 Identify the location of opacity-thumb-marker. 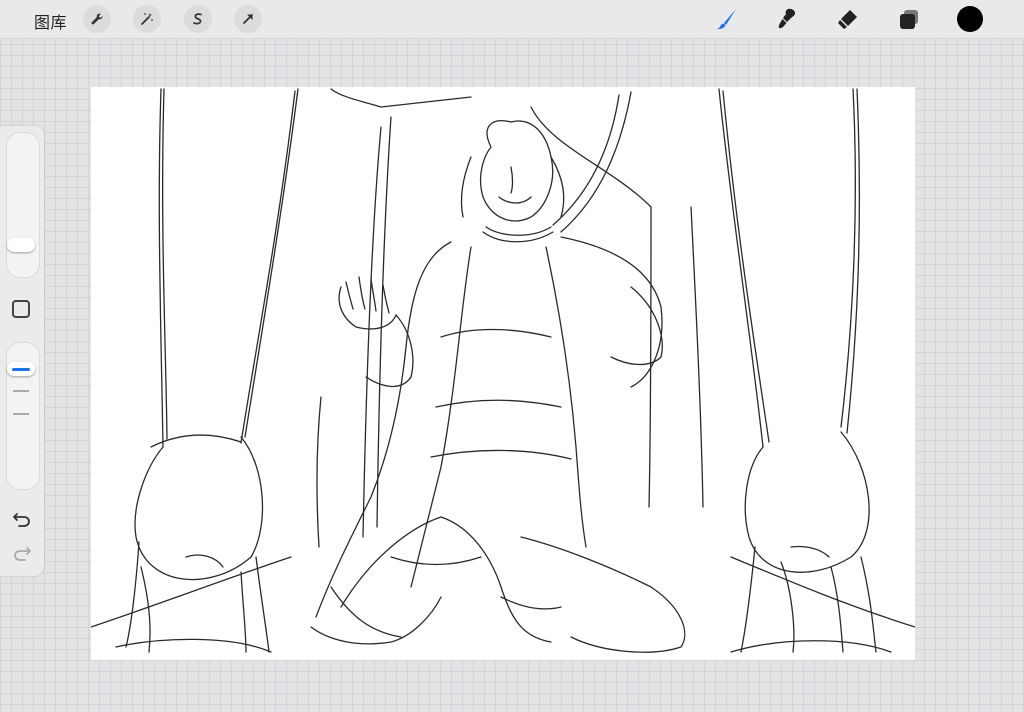
(21, 370).